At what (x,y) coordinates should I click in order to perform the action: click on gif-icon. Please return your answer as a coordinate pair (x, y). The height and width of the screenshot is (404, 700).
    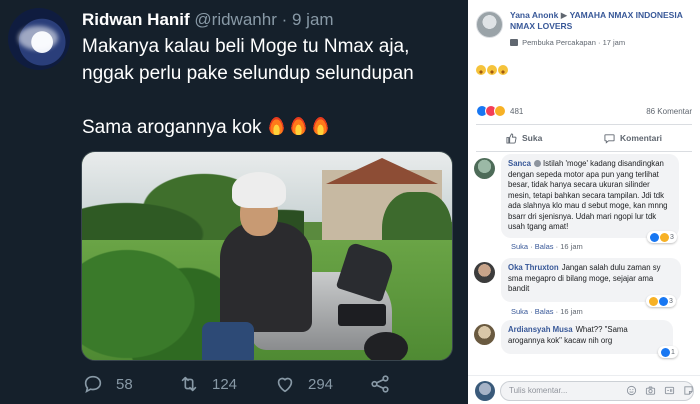
    Looking at the image, I should click on (669, 390).